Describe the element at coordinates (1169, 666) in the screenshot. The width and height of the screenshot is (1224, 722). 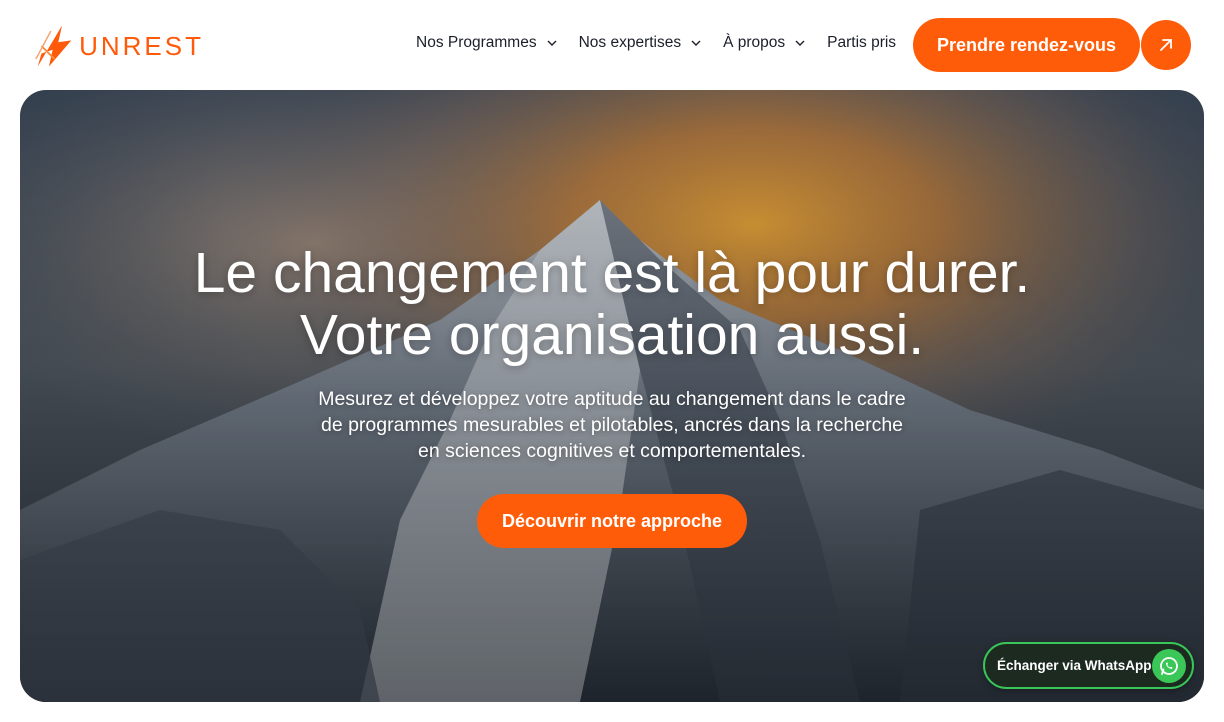
I see `whatsapp-icon` at that location.